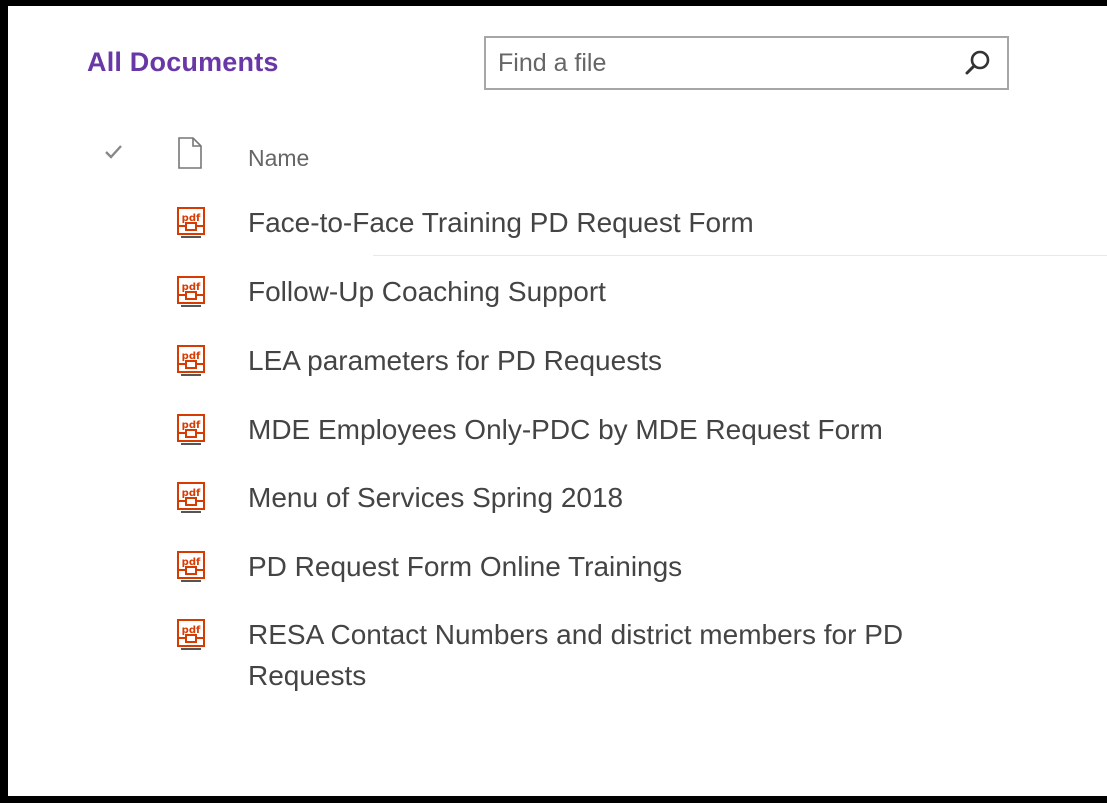 The height and width of the screenshot is (803, 1107). Describe the element at coordinates (114, 152) in the screenshot. I see `select-all-checkmark-icon` at that location.